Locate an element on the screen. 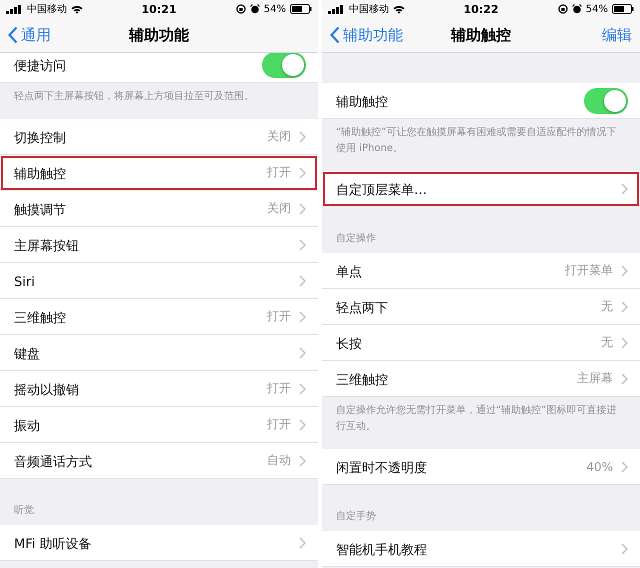 Image resolution: width=640 pixels, height=568 pixels. row-label: Siri is located at coordinates (25, 282).